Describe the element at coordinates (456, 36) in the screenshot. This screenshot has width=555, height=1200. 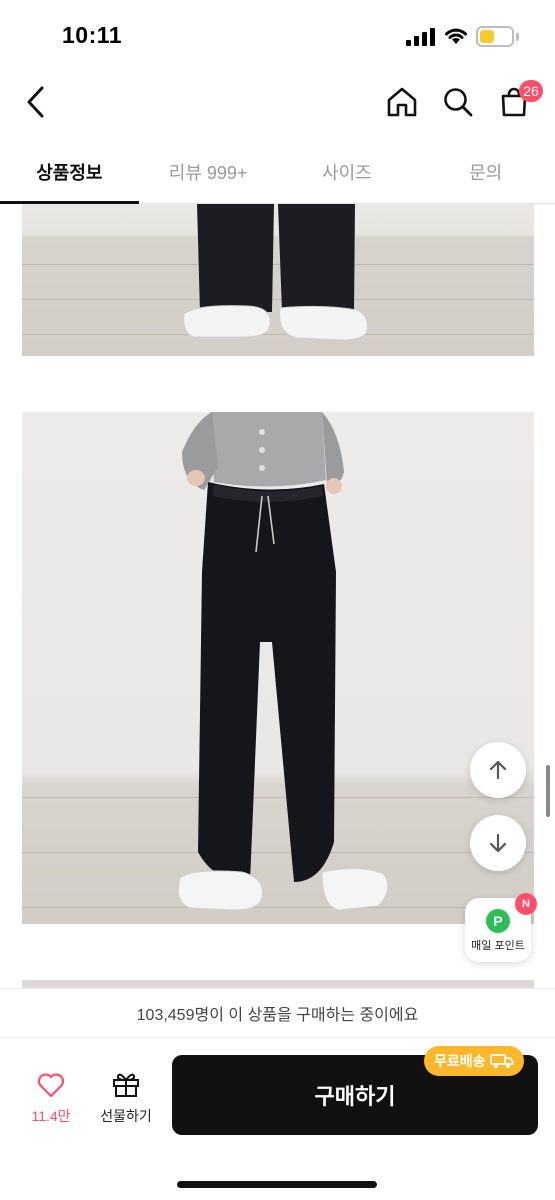
I see `wifi-icon` at that location.